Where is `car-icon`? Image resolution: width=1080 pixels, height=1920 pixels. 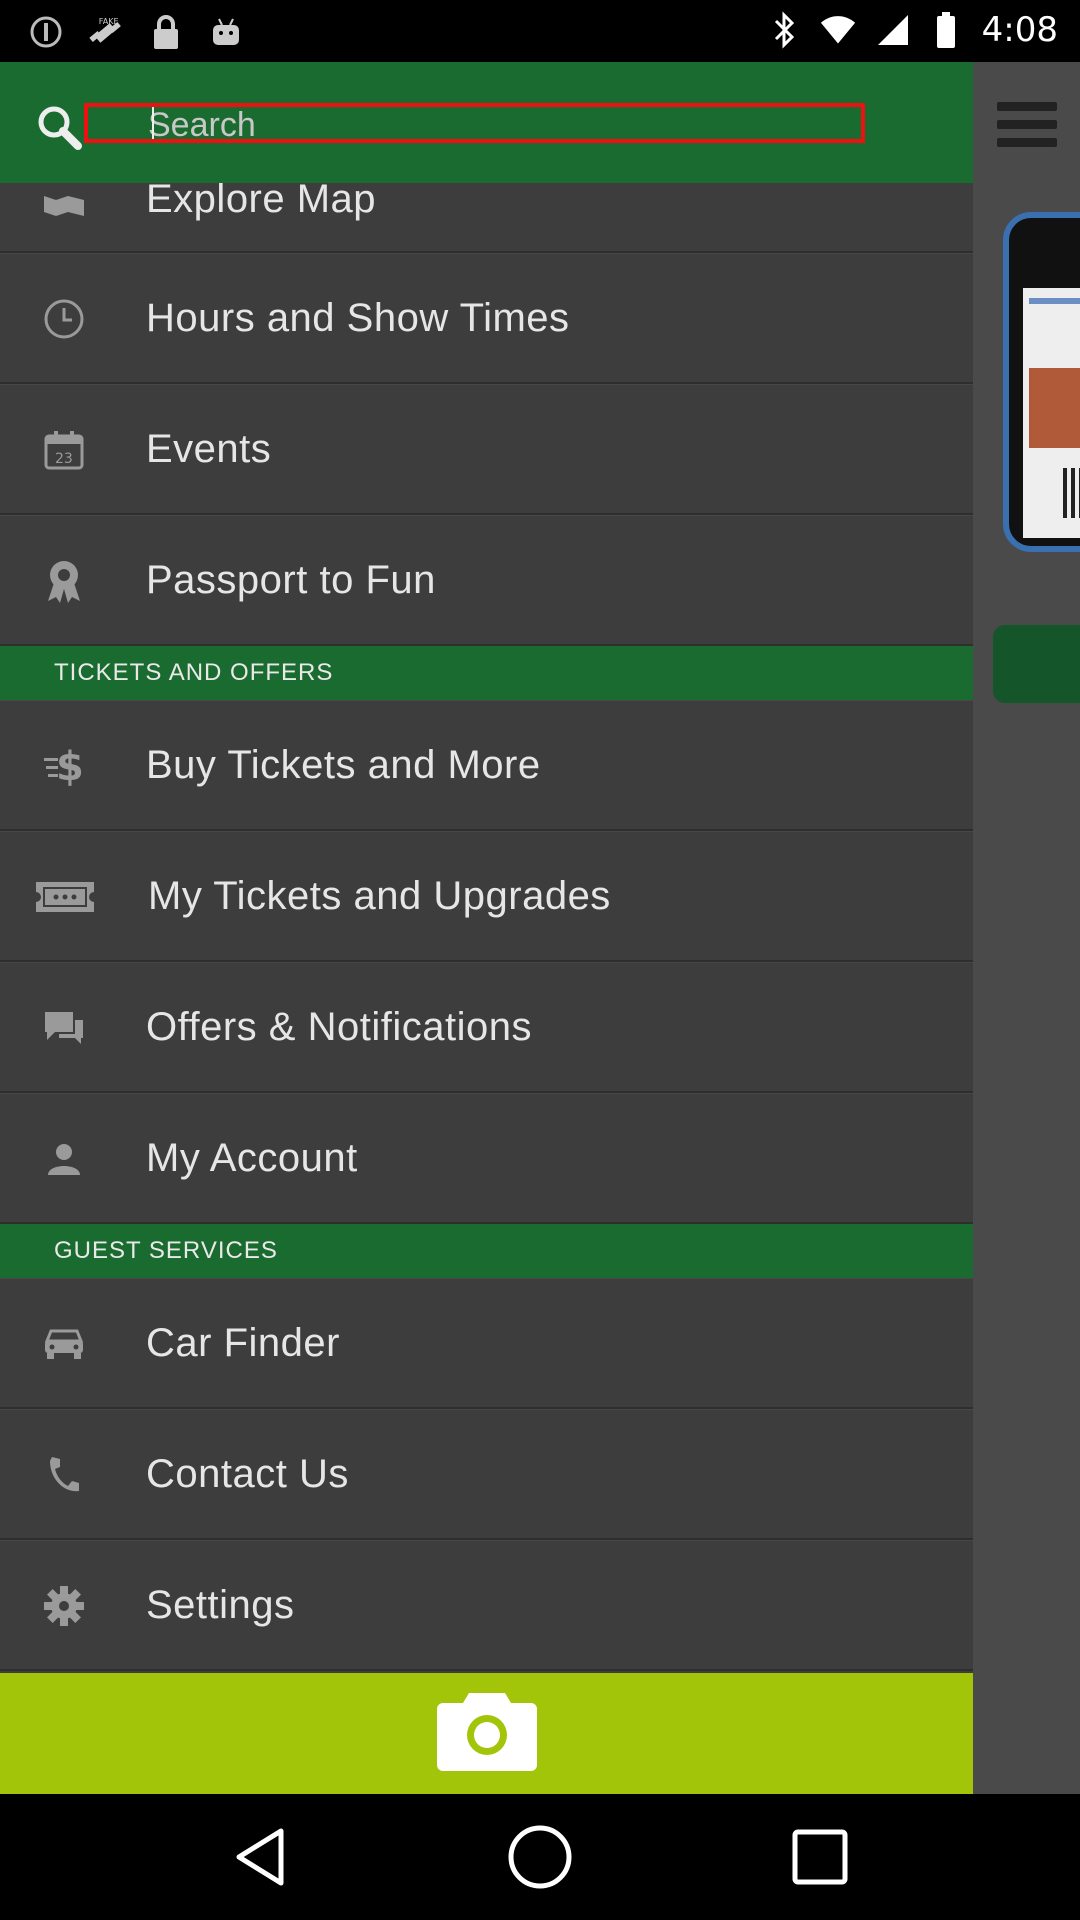 car-icon is located at coordinates (64, 1344).